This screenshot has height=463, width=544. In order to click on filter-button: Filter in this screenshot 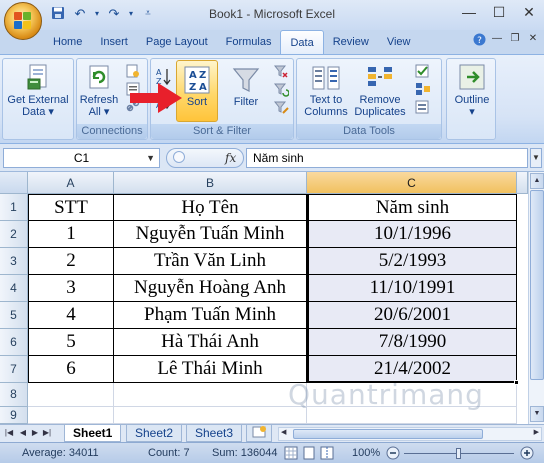, I will do `click(246, 86)`.